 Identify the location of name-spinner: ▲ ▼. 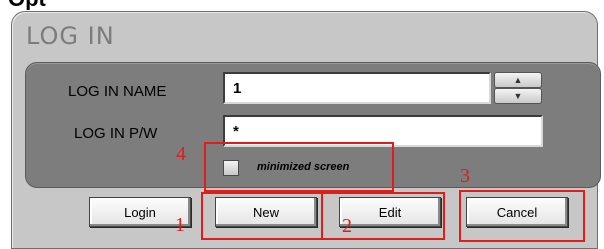
(518, 88).